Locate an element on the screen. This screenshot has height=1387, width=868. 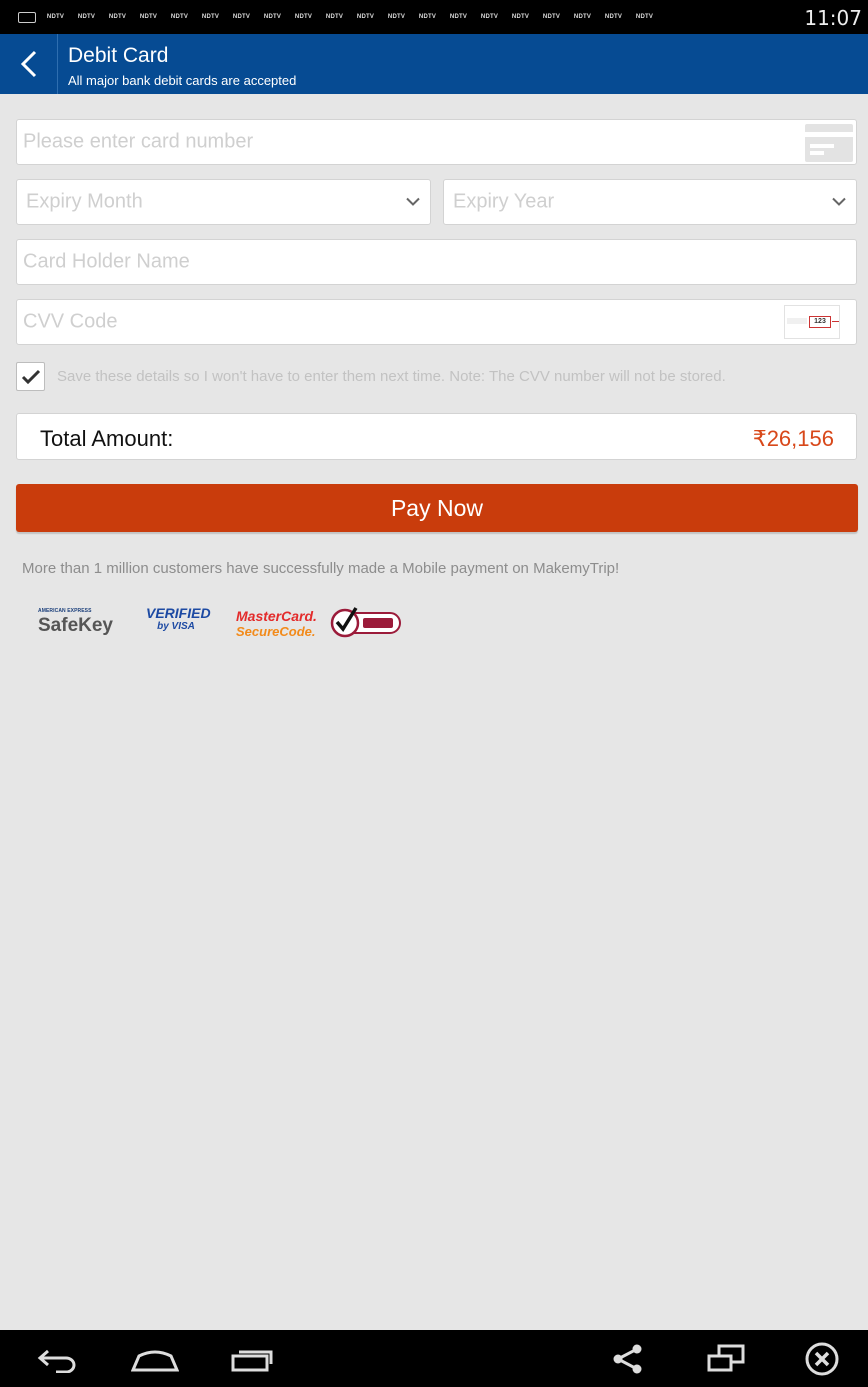
expiry-year-placeholder: Expiry Year is located at coordinates (504, 201).